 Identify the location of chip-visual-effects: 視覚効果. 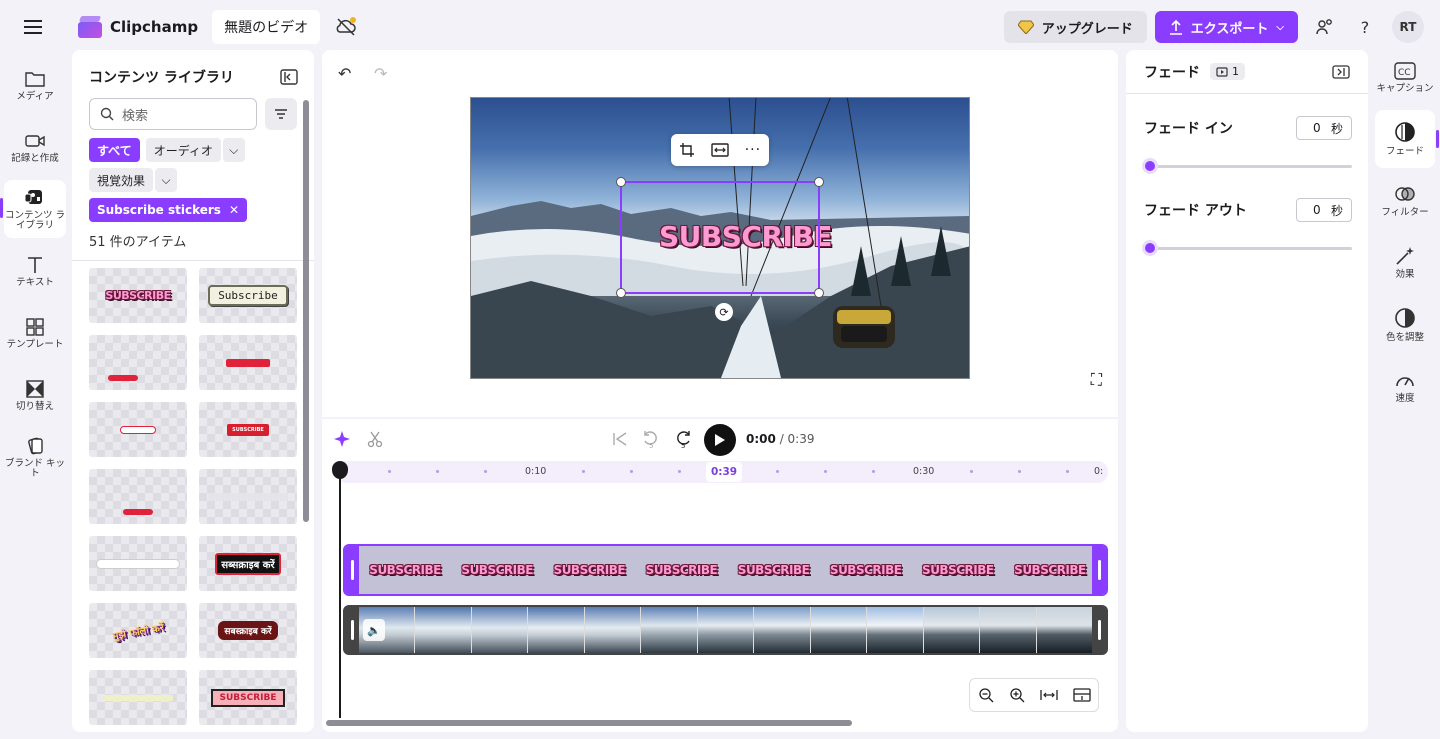
(121, 180).